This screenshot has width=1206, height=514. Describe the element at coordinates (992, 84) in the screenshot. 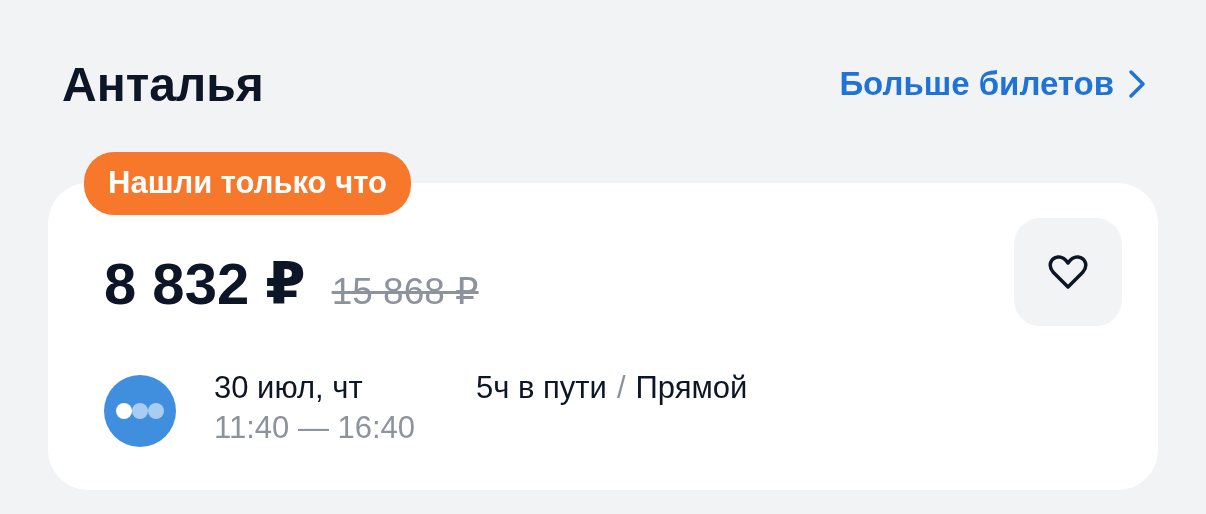

I see `more-tickets-link: Больше билетов` at that location.